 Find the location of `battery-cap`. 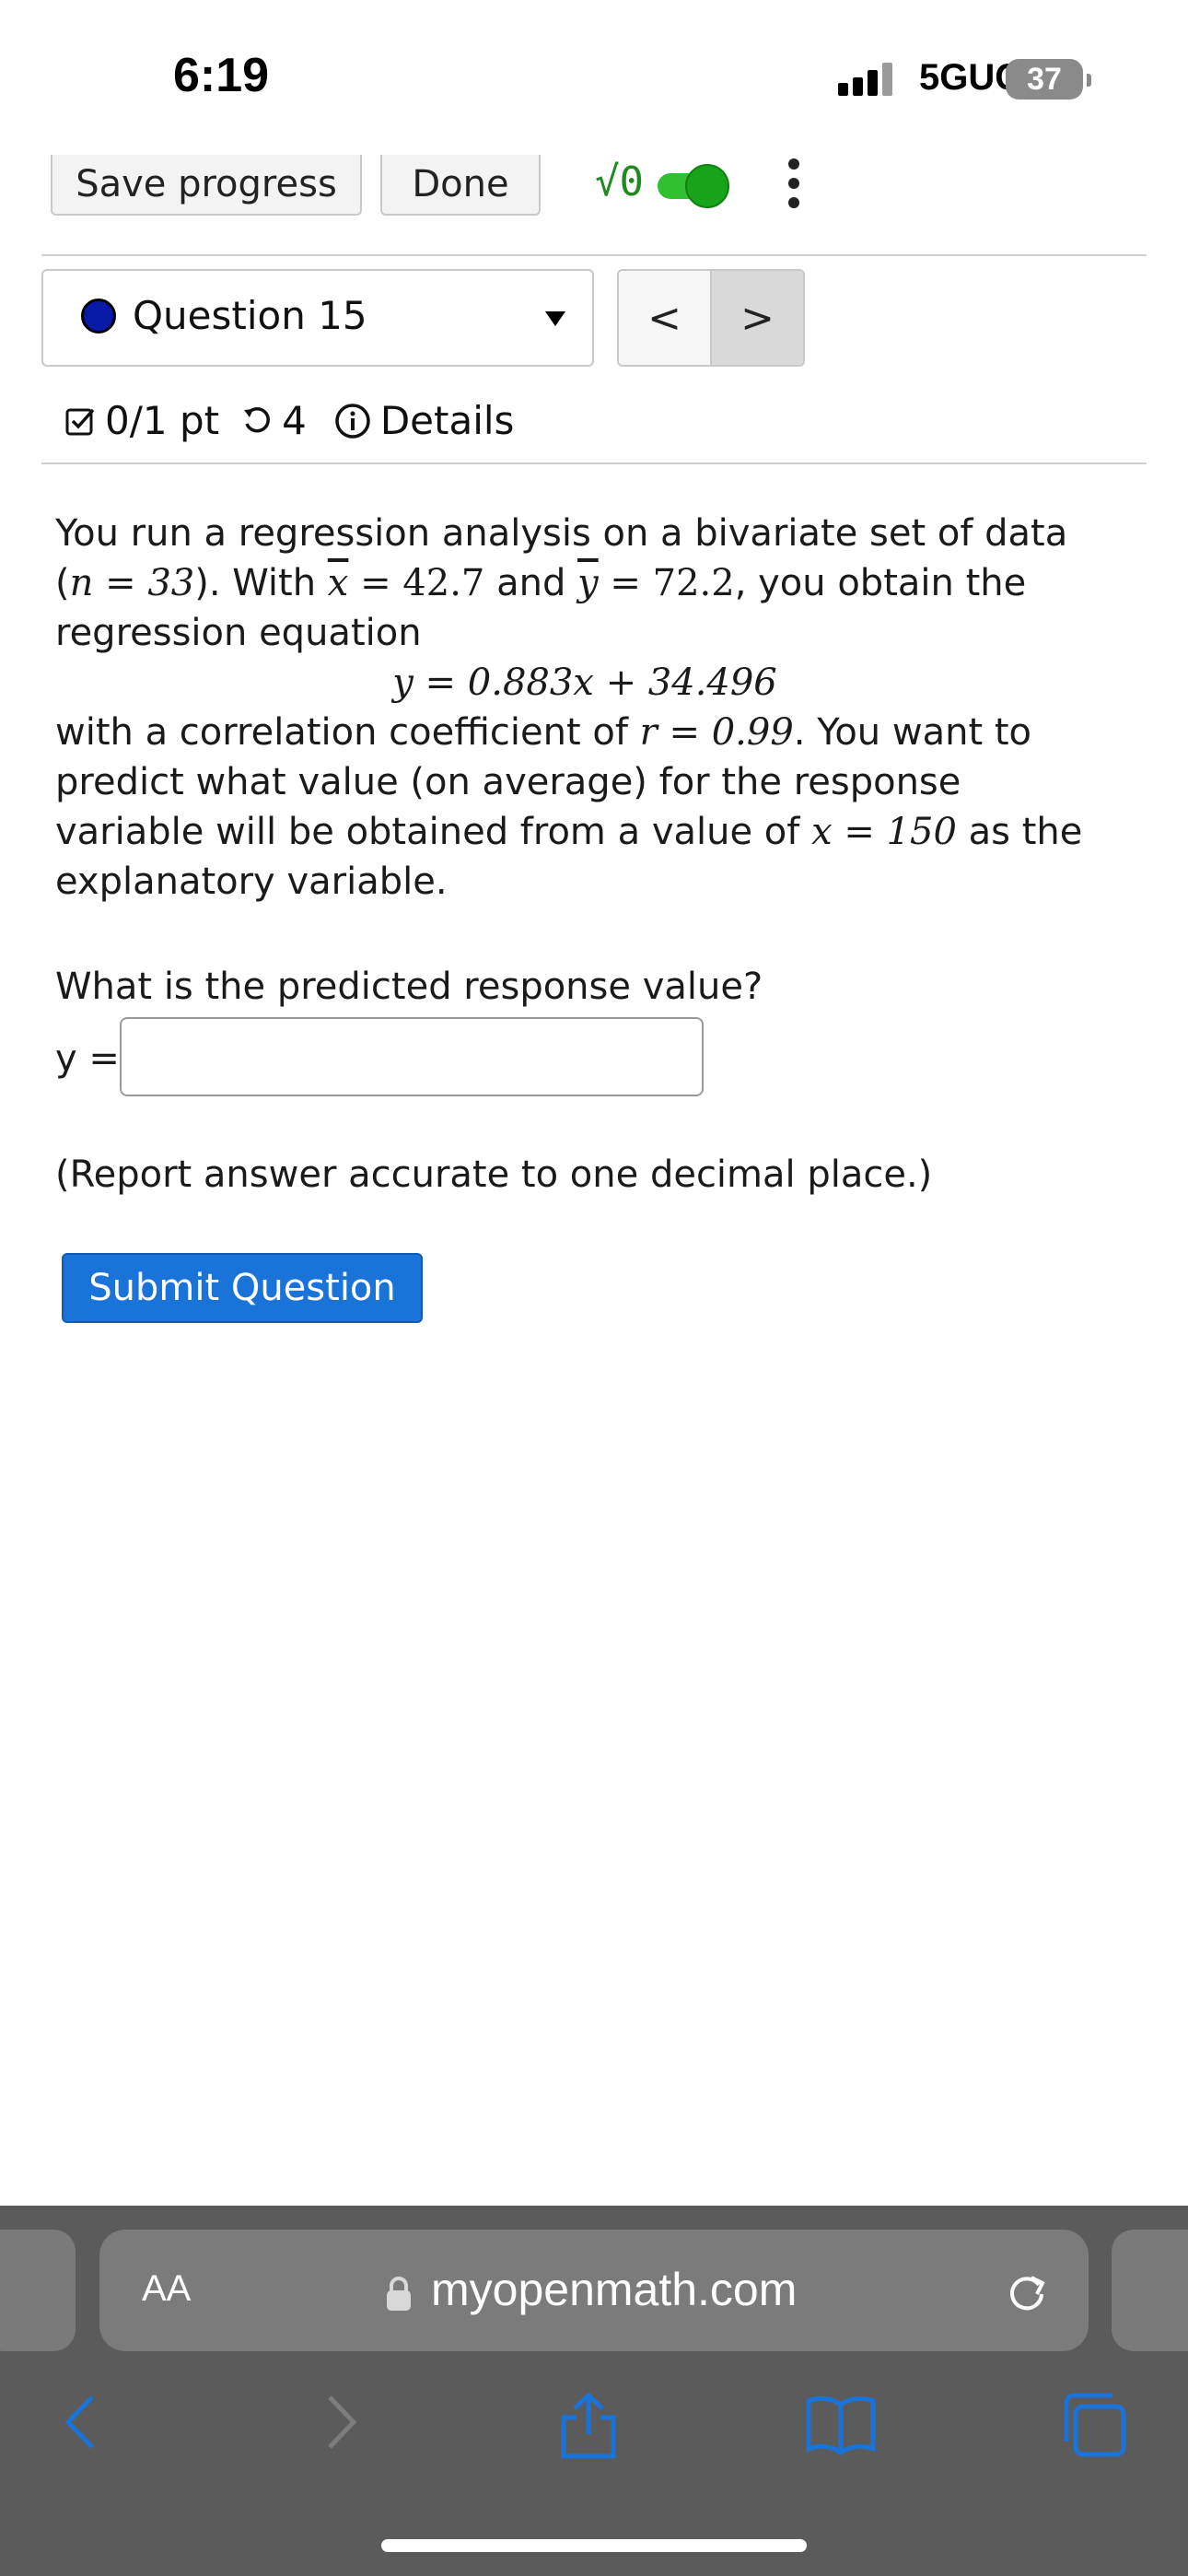

battery-cap is located at coordinates (1089, 80).